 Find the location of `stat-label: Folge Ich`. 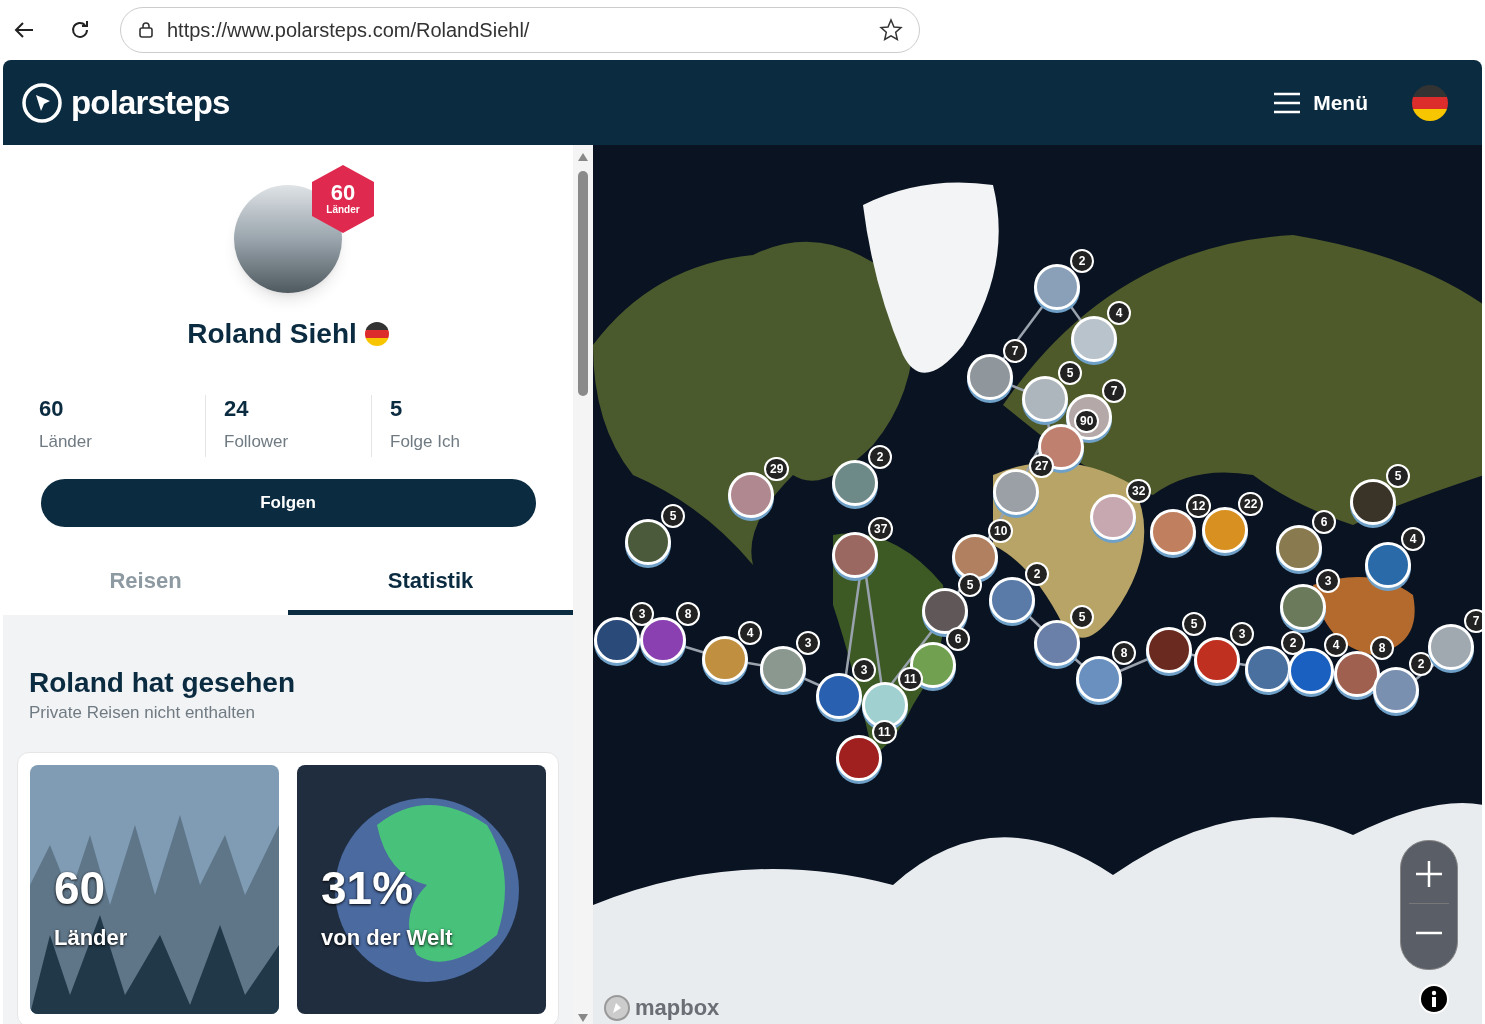

stat-label: Folge Ich is located at coordinates (425, 441).